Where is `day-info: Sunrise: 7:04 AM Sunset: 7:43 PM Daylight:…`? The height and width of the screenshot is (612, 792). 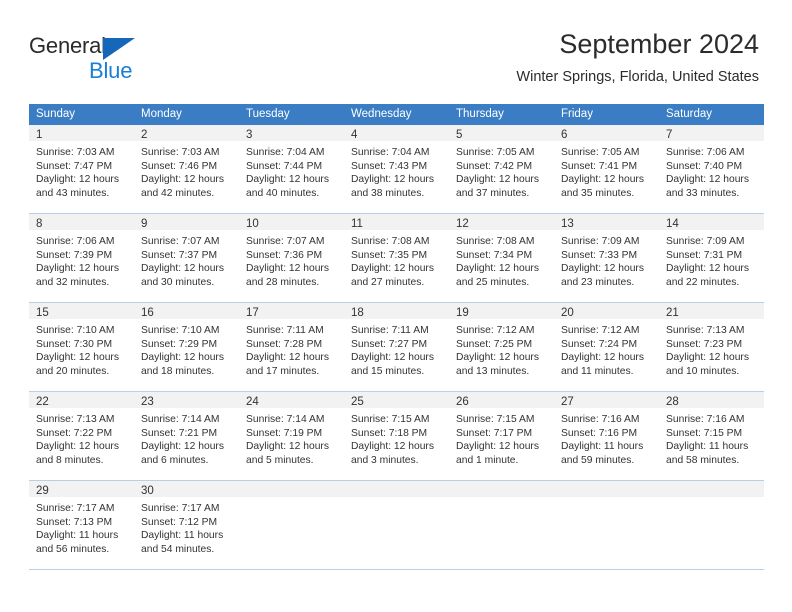
day-info: Sunrise: 7:04 AM Sunset: 7:43 PM Daylight:… is located at coordinates (396, 171).